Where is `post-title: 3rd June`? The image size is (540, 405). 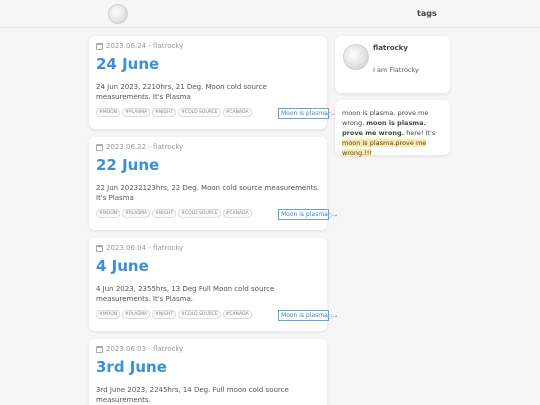
post-title: 3rd June is located at coordinates (208, 367).